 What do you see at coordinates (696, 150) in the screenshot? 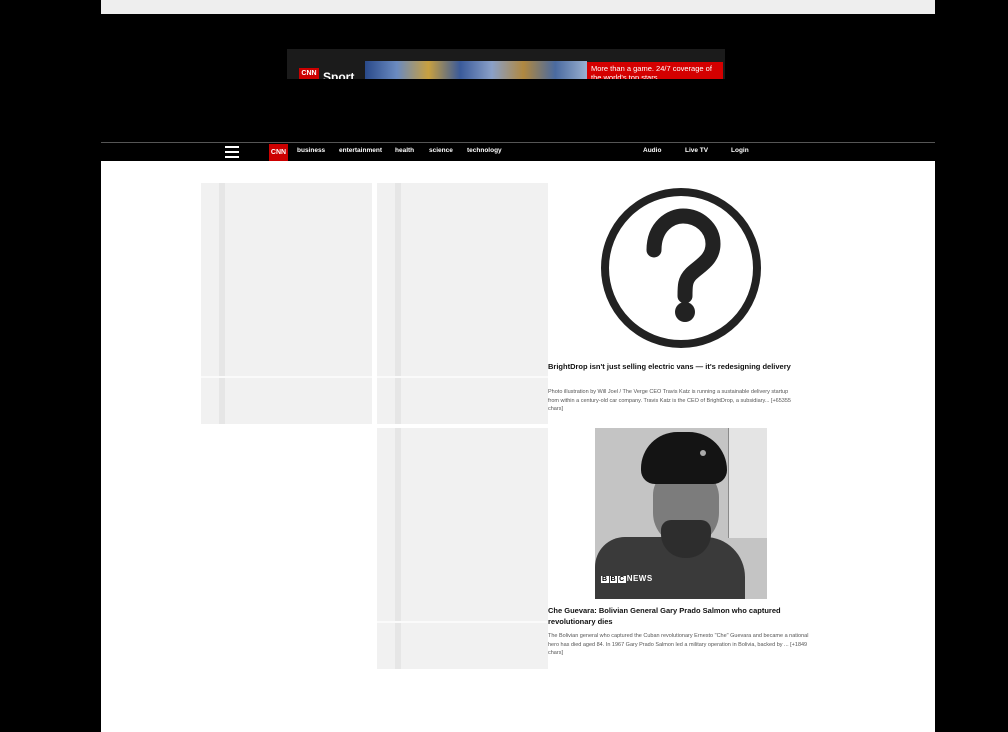
I see `nav-link-live-tv: Live TV` at bounding box center [696, 150].